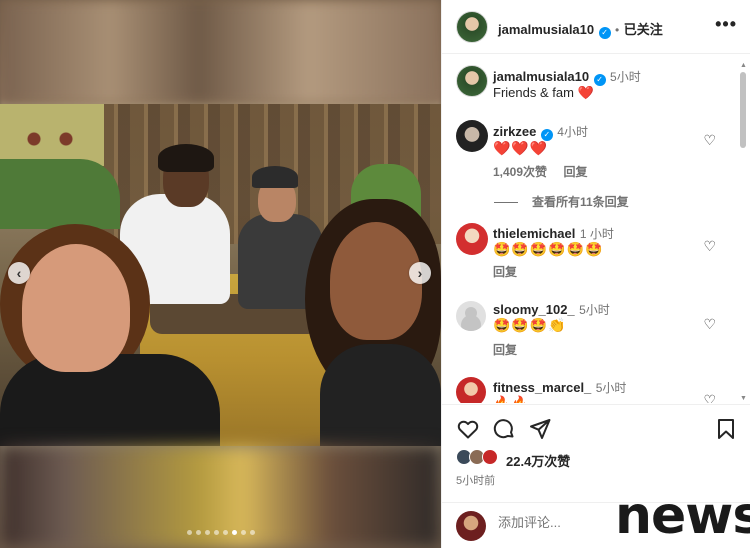  I want to click on scroll-thumb, so click(743, 110).